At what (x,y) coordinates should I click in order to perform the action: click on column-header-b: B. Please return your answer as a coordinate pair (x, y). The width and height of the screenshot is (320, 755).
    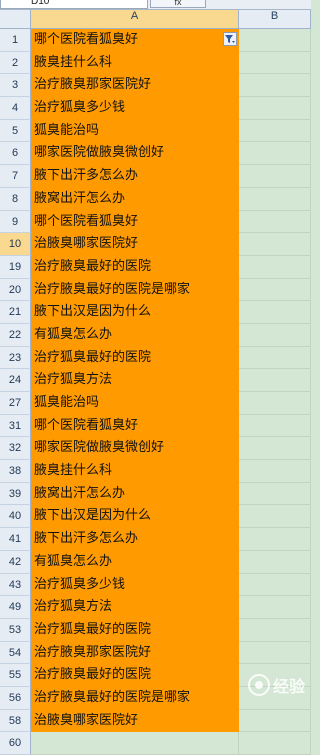
    Looking at the image, I should click on (275, 19).